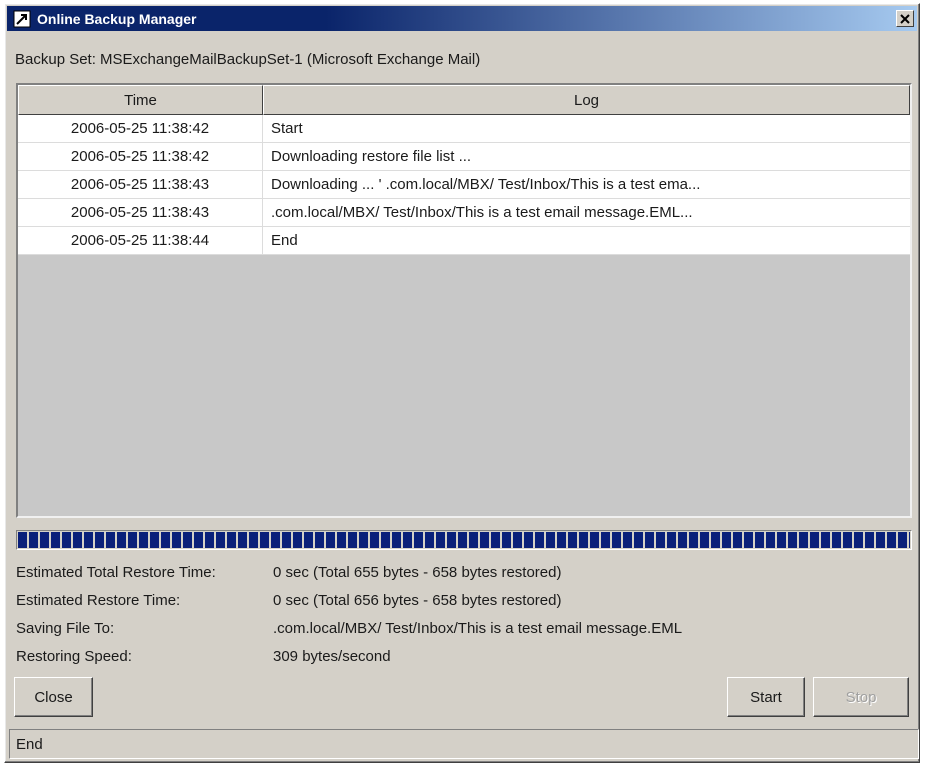 The height and width of the screenshot is (766, 925). I want to click on info-row-speed: Restoring Speed: 309 bytes/second, so click(203, 656).